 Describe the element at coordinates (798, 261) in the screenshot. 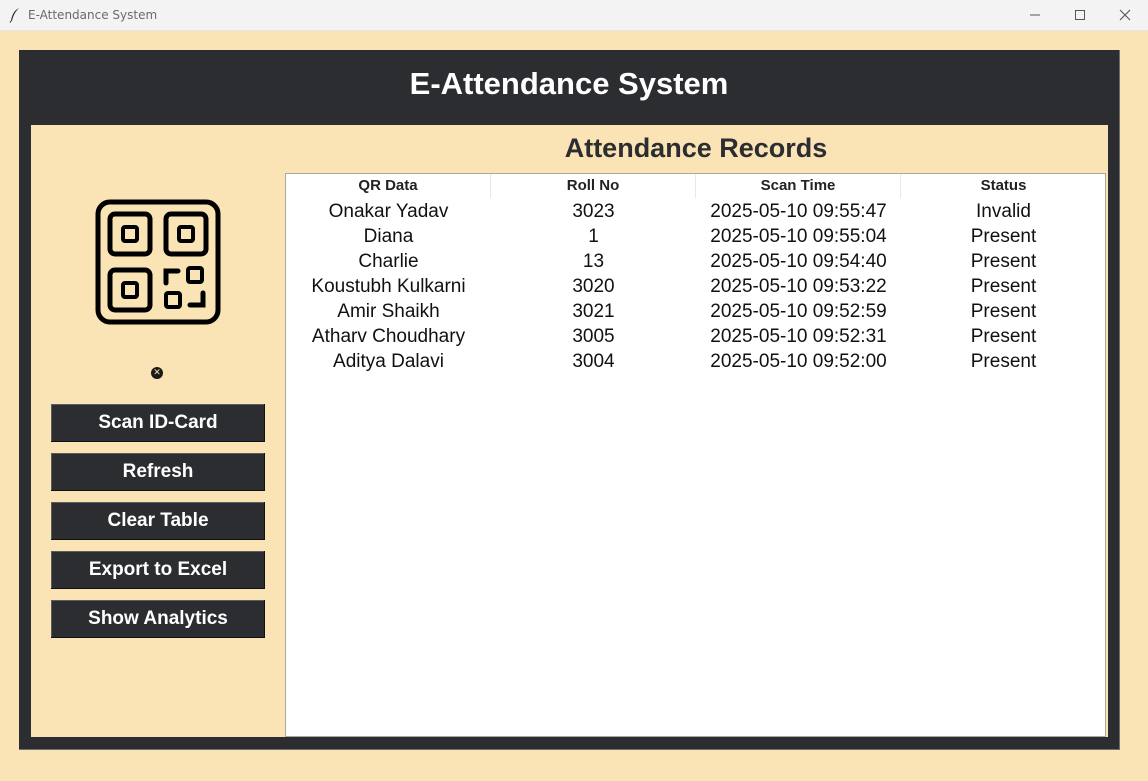

I see `cell-scan-time: 2025-05-10 09:54:40` at that location.